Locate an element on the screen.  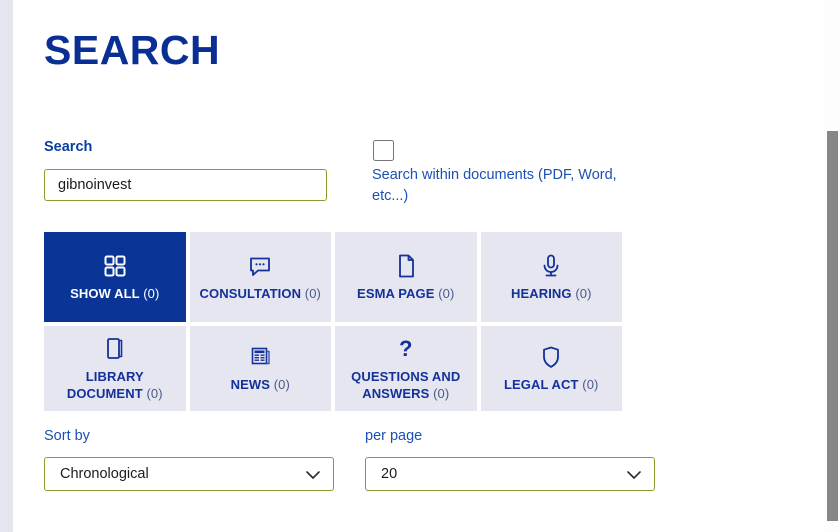
category-tile-label: LEGAL ACT (0) is located at coordinates (551, 384).